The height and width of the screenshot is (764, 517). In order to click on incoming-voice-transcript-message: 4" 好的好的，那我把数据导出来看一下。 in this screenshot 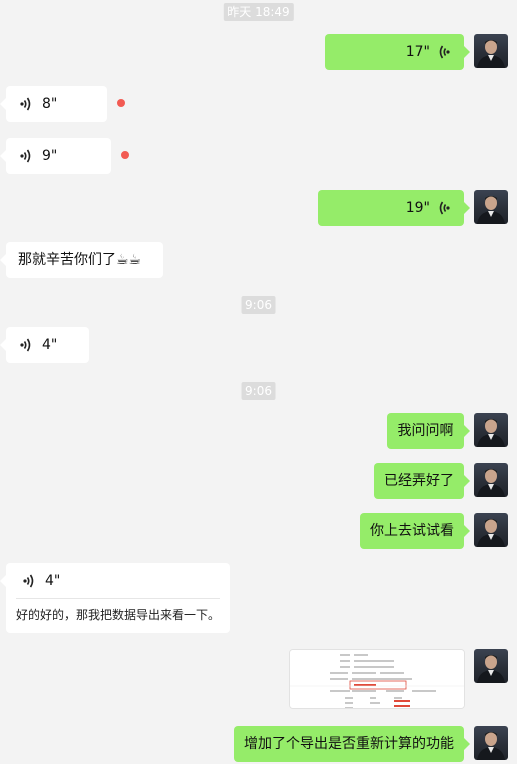, I will do `click(115, 598)`.